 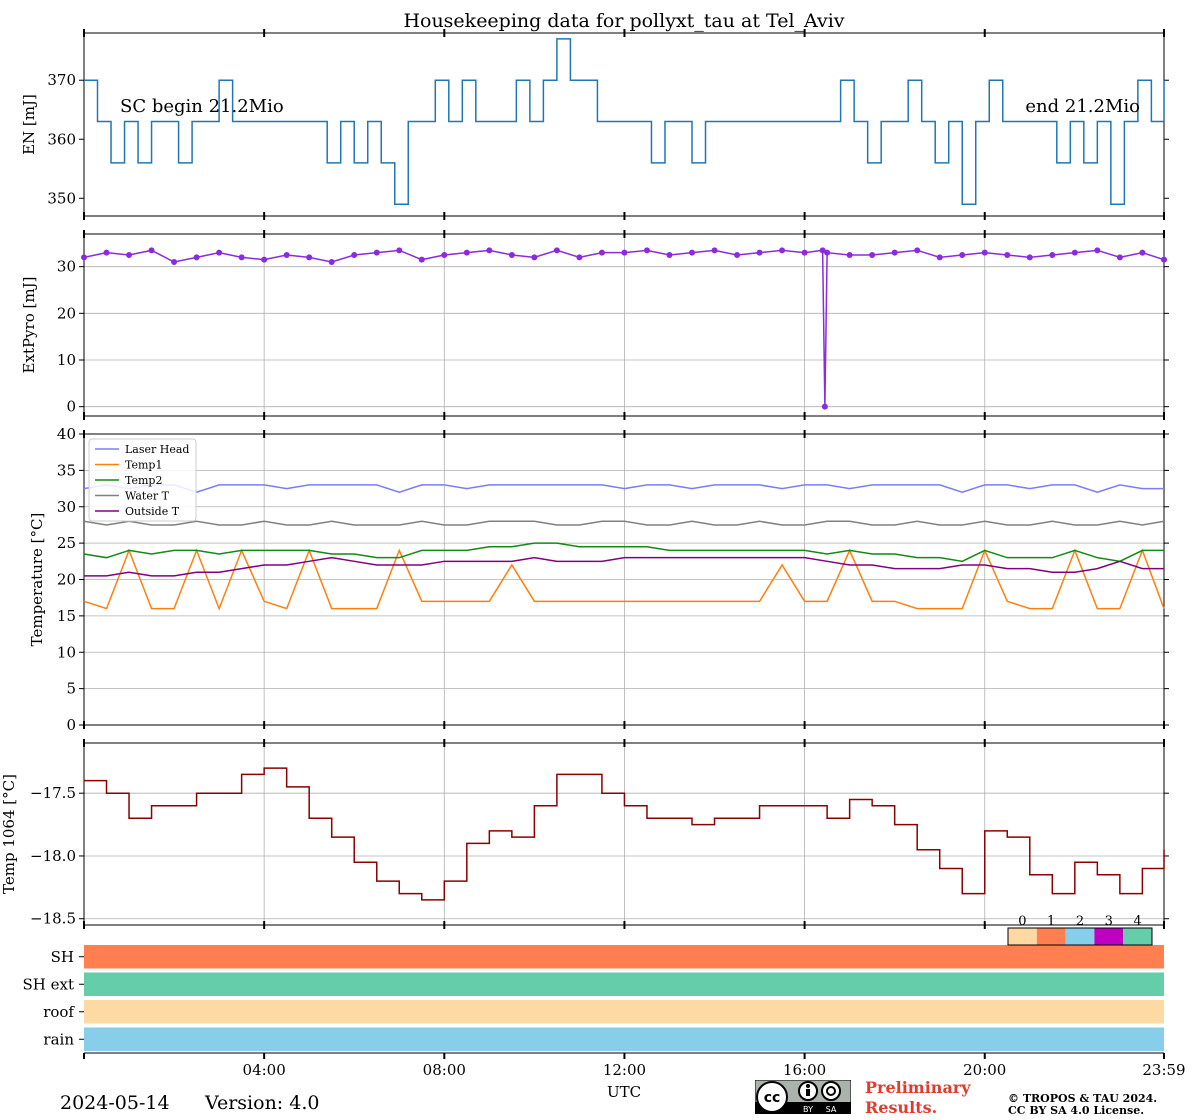 What do you see at coordinates (202, 106) in the screenshot?
I see `en-annotation-begin: SC begin 21.2Mio` at bounding box center [202, 106].